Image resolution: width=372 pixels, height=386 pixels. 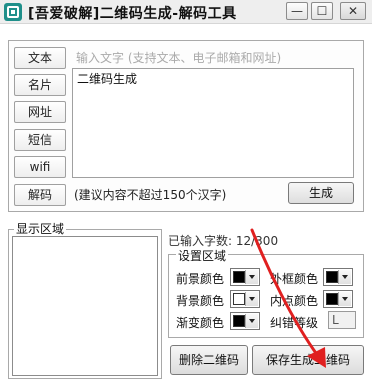 I want to click on foreground-color-picker, so click(x=245, y=277).